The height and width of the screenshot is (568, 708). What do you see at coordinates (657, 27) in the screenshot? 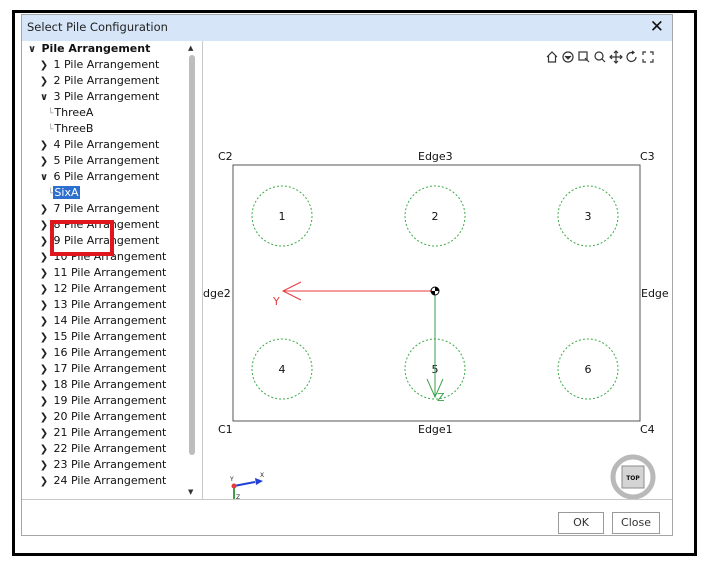
I see `close-icon: ✕` at bounding box center [657, 27].